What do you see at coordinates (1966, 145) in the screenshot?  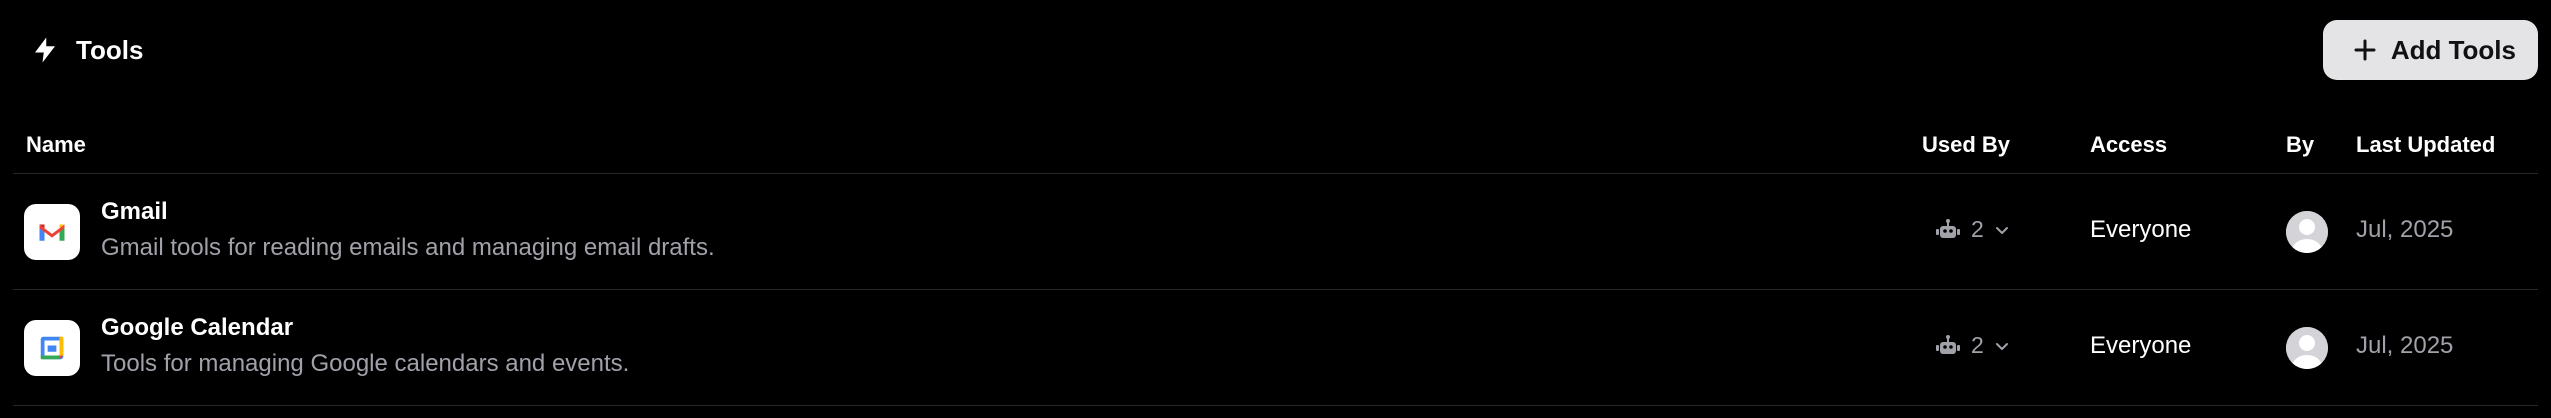 I see `column-header-used-by: Used By` at bounding box center [1966, 145].